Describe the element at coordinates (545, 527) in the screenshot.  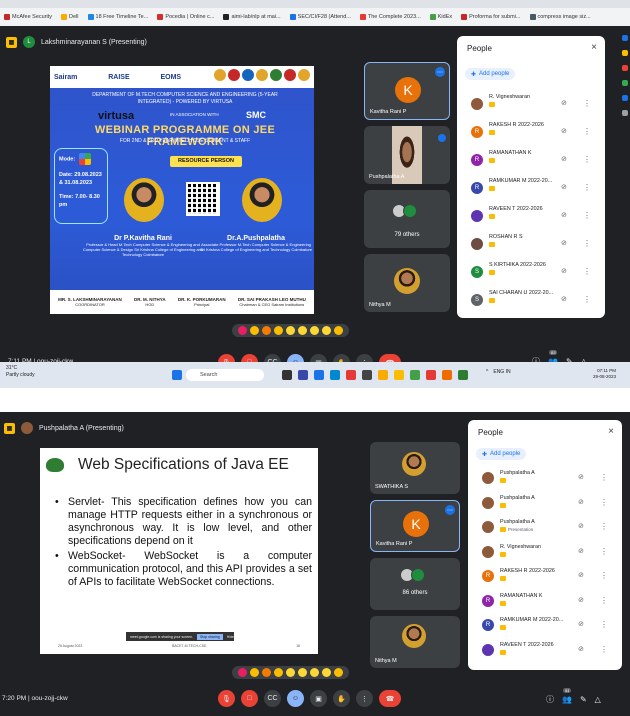
I see `participant-row: Pushpalatha A Presentation ⊘ ⋮` at that location.